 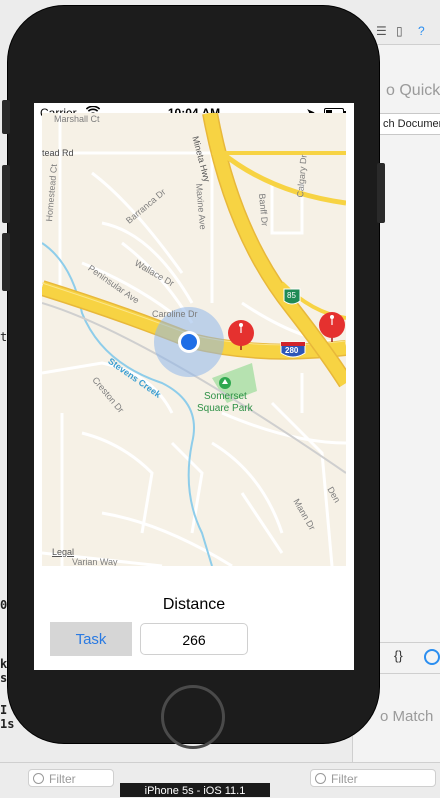 I want to click on filter-field-left: Filter, so click(x=71, y=778).